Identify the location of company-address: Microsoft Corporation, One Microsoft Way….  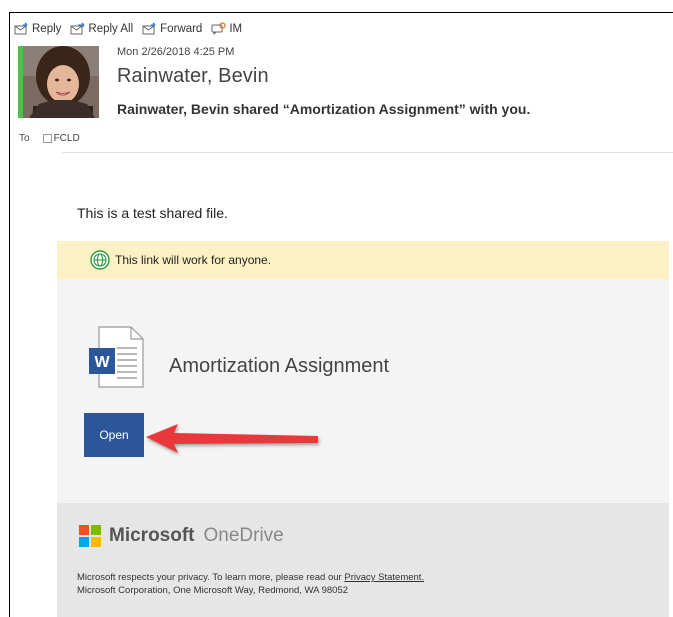
(213, 590).